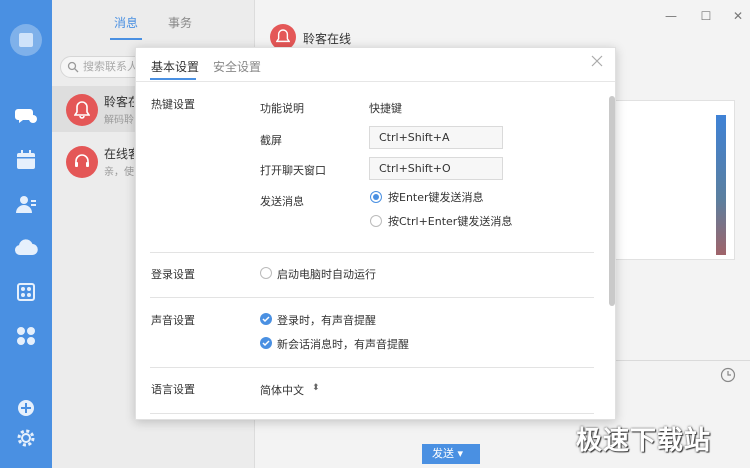 Image resolution: width=750 pixels, height=468 pixels. What do you see at coordinates (385, 108) in the screenshot?
I see `column-shortcut: 快捷键` at bounding box center [385, 108].